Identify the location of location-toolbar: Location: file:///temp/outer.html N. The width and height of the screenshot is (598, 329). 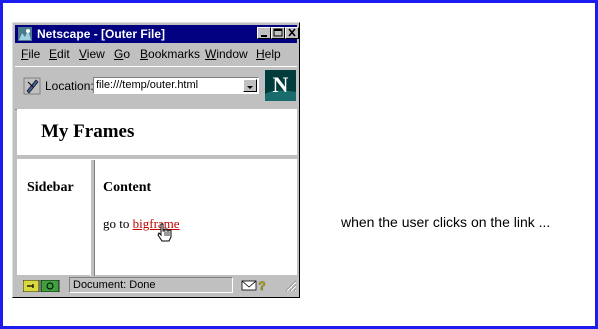
(156, 88).